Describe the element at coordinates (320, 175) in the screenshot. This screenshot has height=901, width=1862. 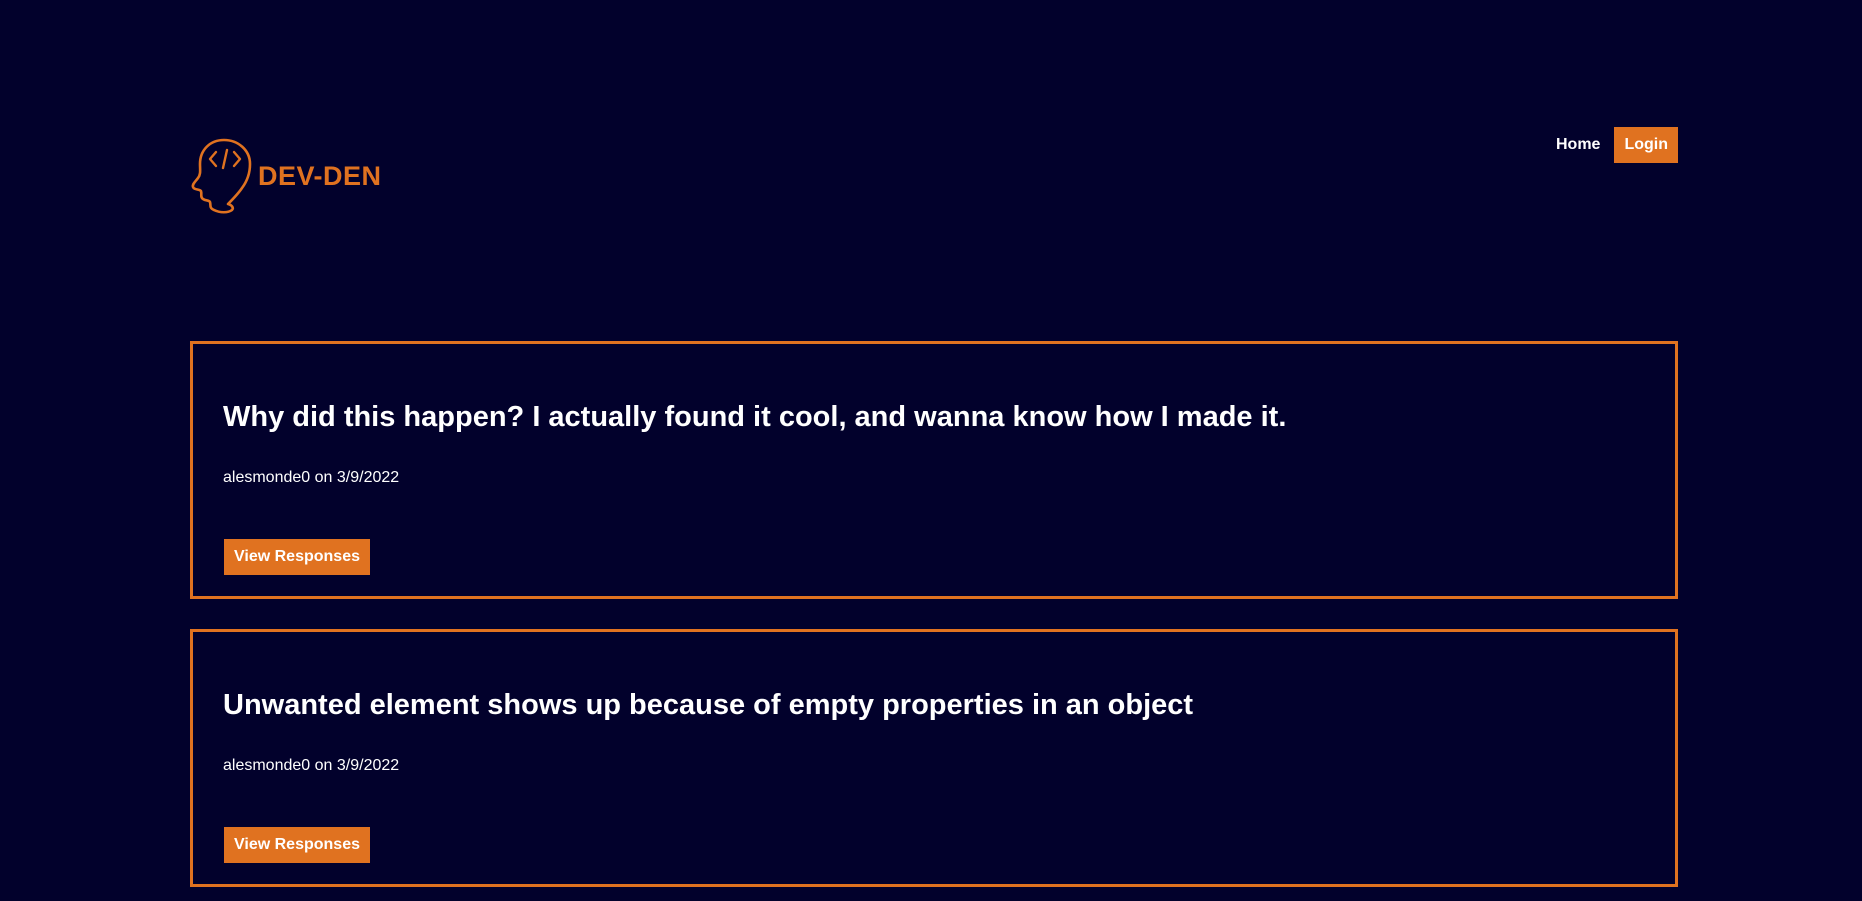
I see `logo-text: DEV-DEN` at that location.